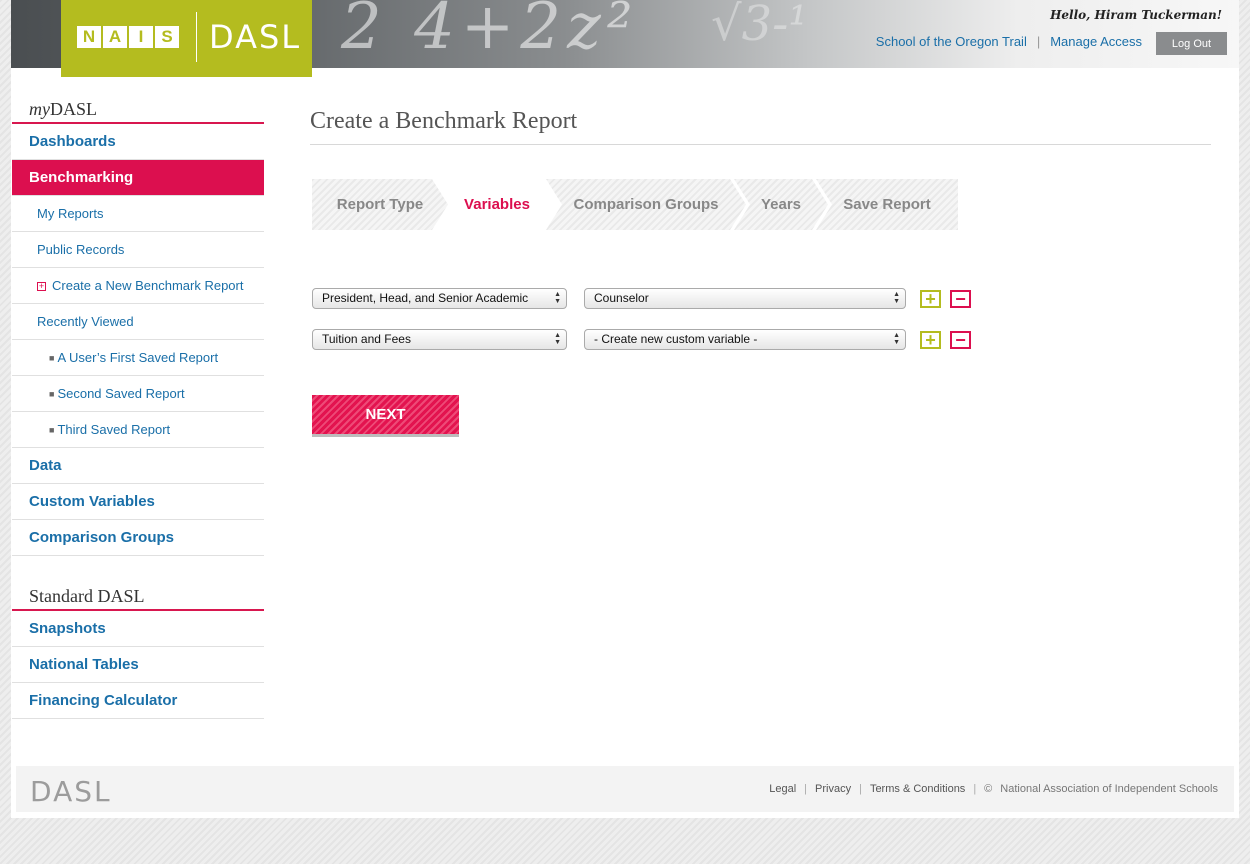 The height and width of the screenshot is (864, 1250). Describe the element at coordinates (138, 665) in the screenshot. I see `sidebar-item-national-tables: National Tables` at that location.